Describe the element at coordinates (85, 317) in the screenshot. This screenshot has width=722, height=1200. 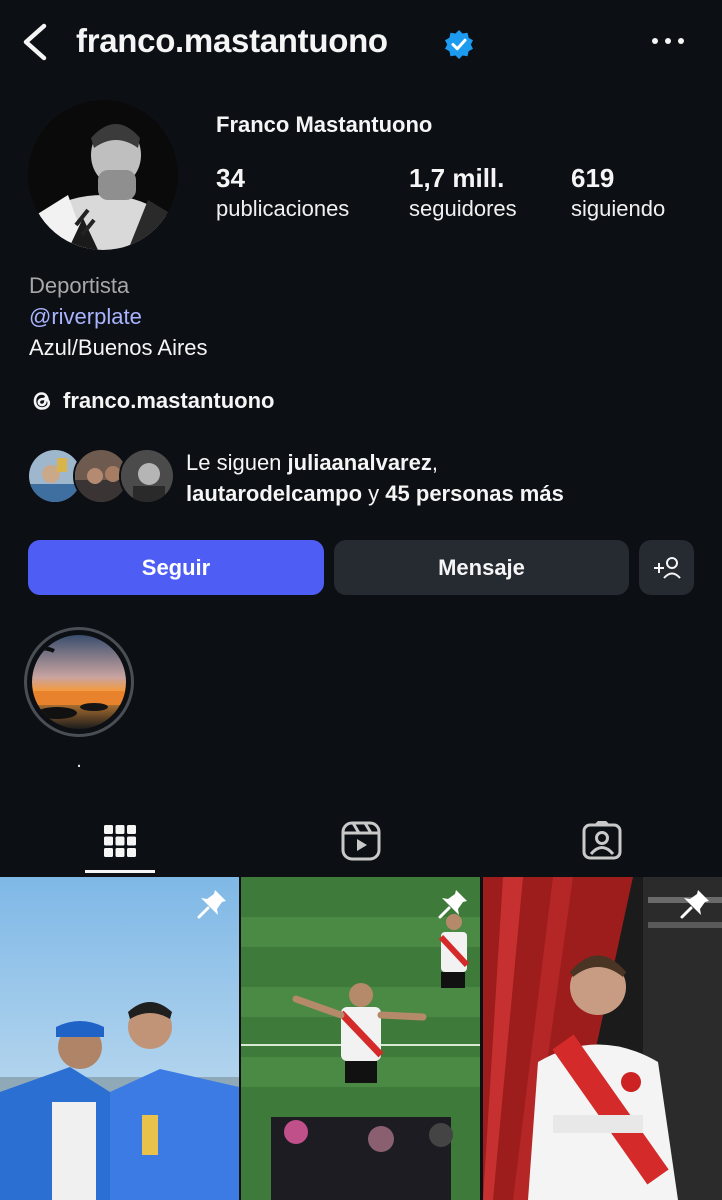
I see `bio-mention-link: @riverplate` at that location.